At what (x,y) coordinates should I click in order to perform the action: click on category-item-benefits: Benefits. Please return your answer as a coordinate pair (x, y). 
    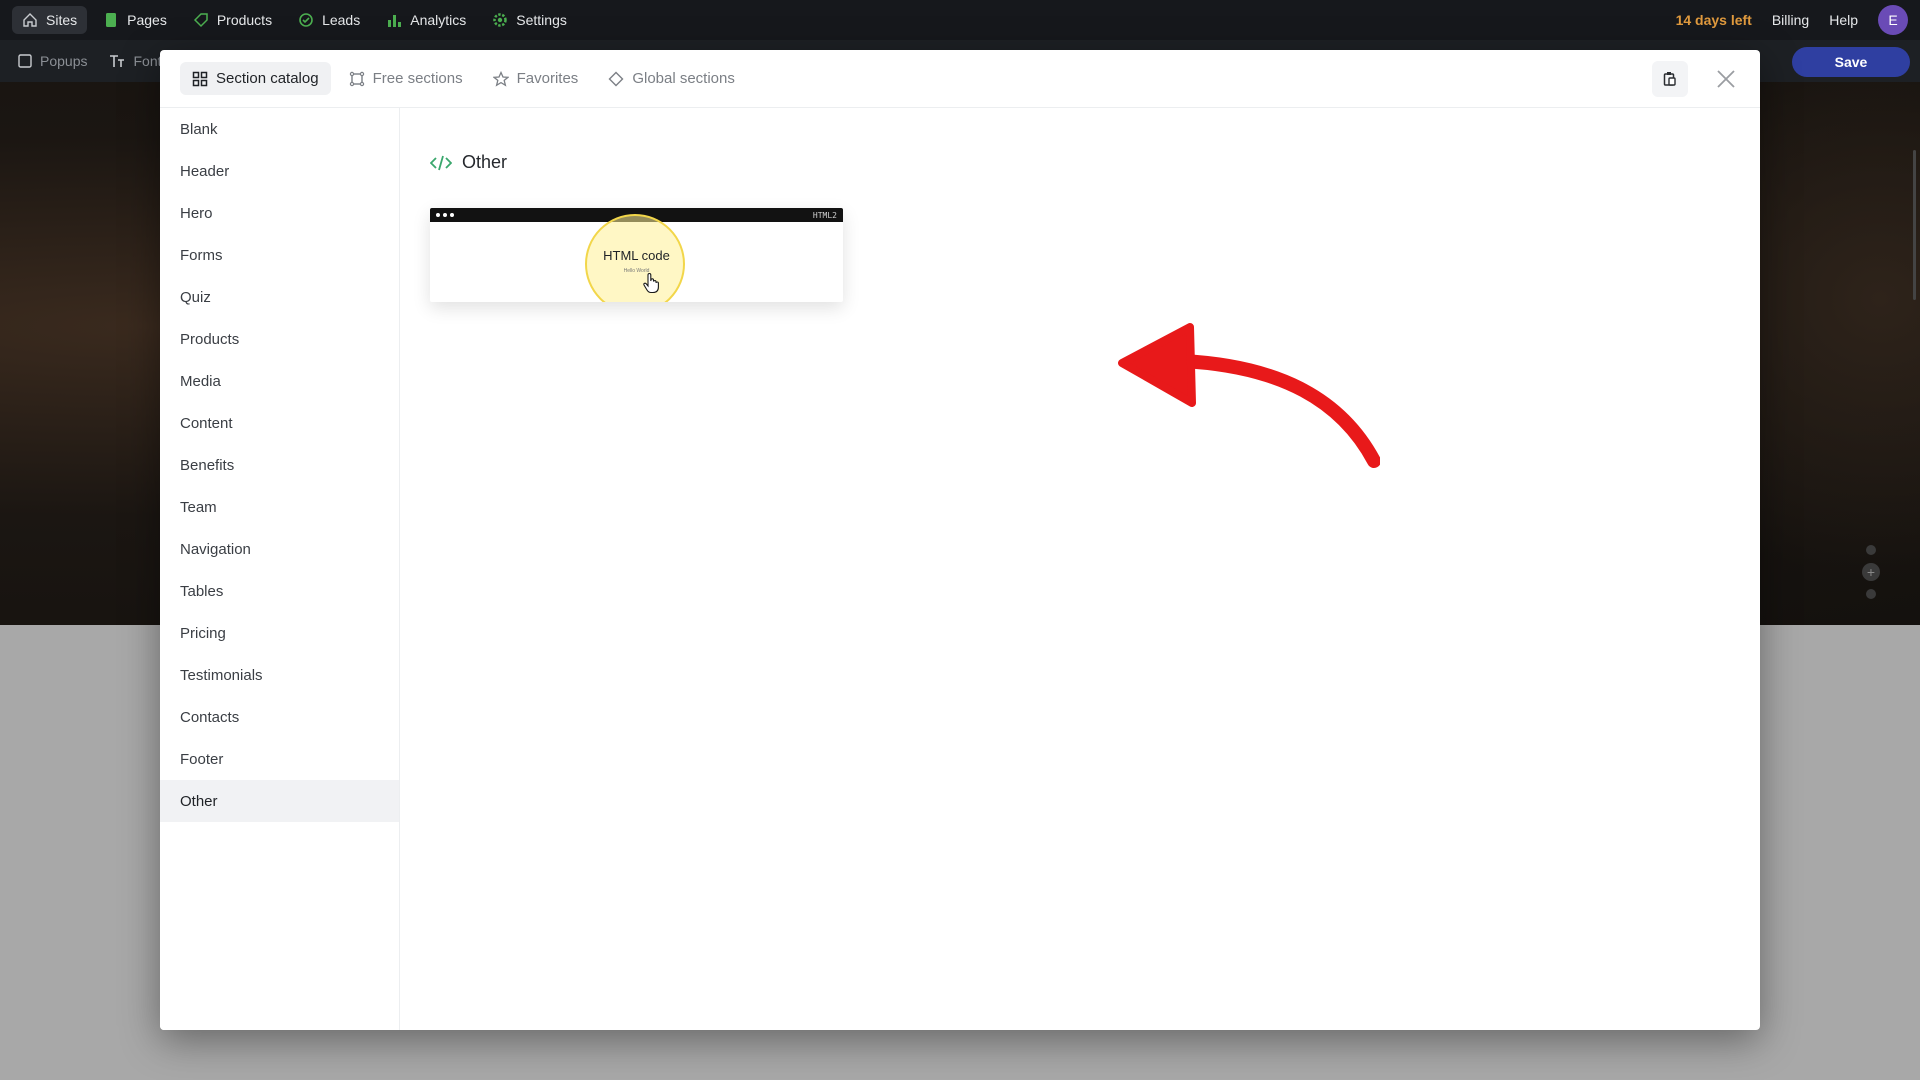
    Looking at the image, I should click on (279, 465).